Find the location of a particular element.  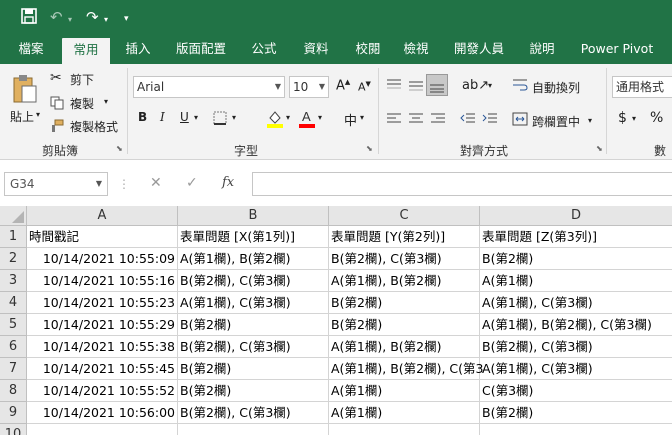

cut-icon: ✂ is located at coordinates (56, 78).